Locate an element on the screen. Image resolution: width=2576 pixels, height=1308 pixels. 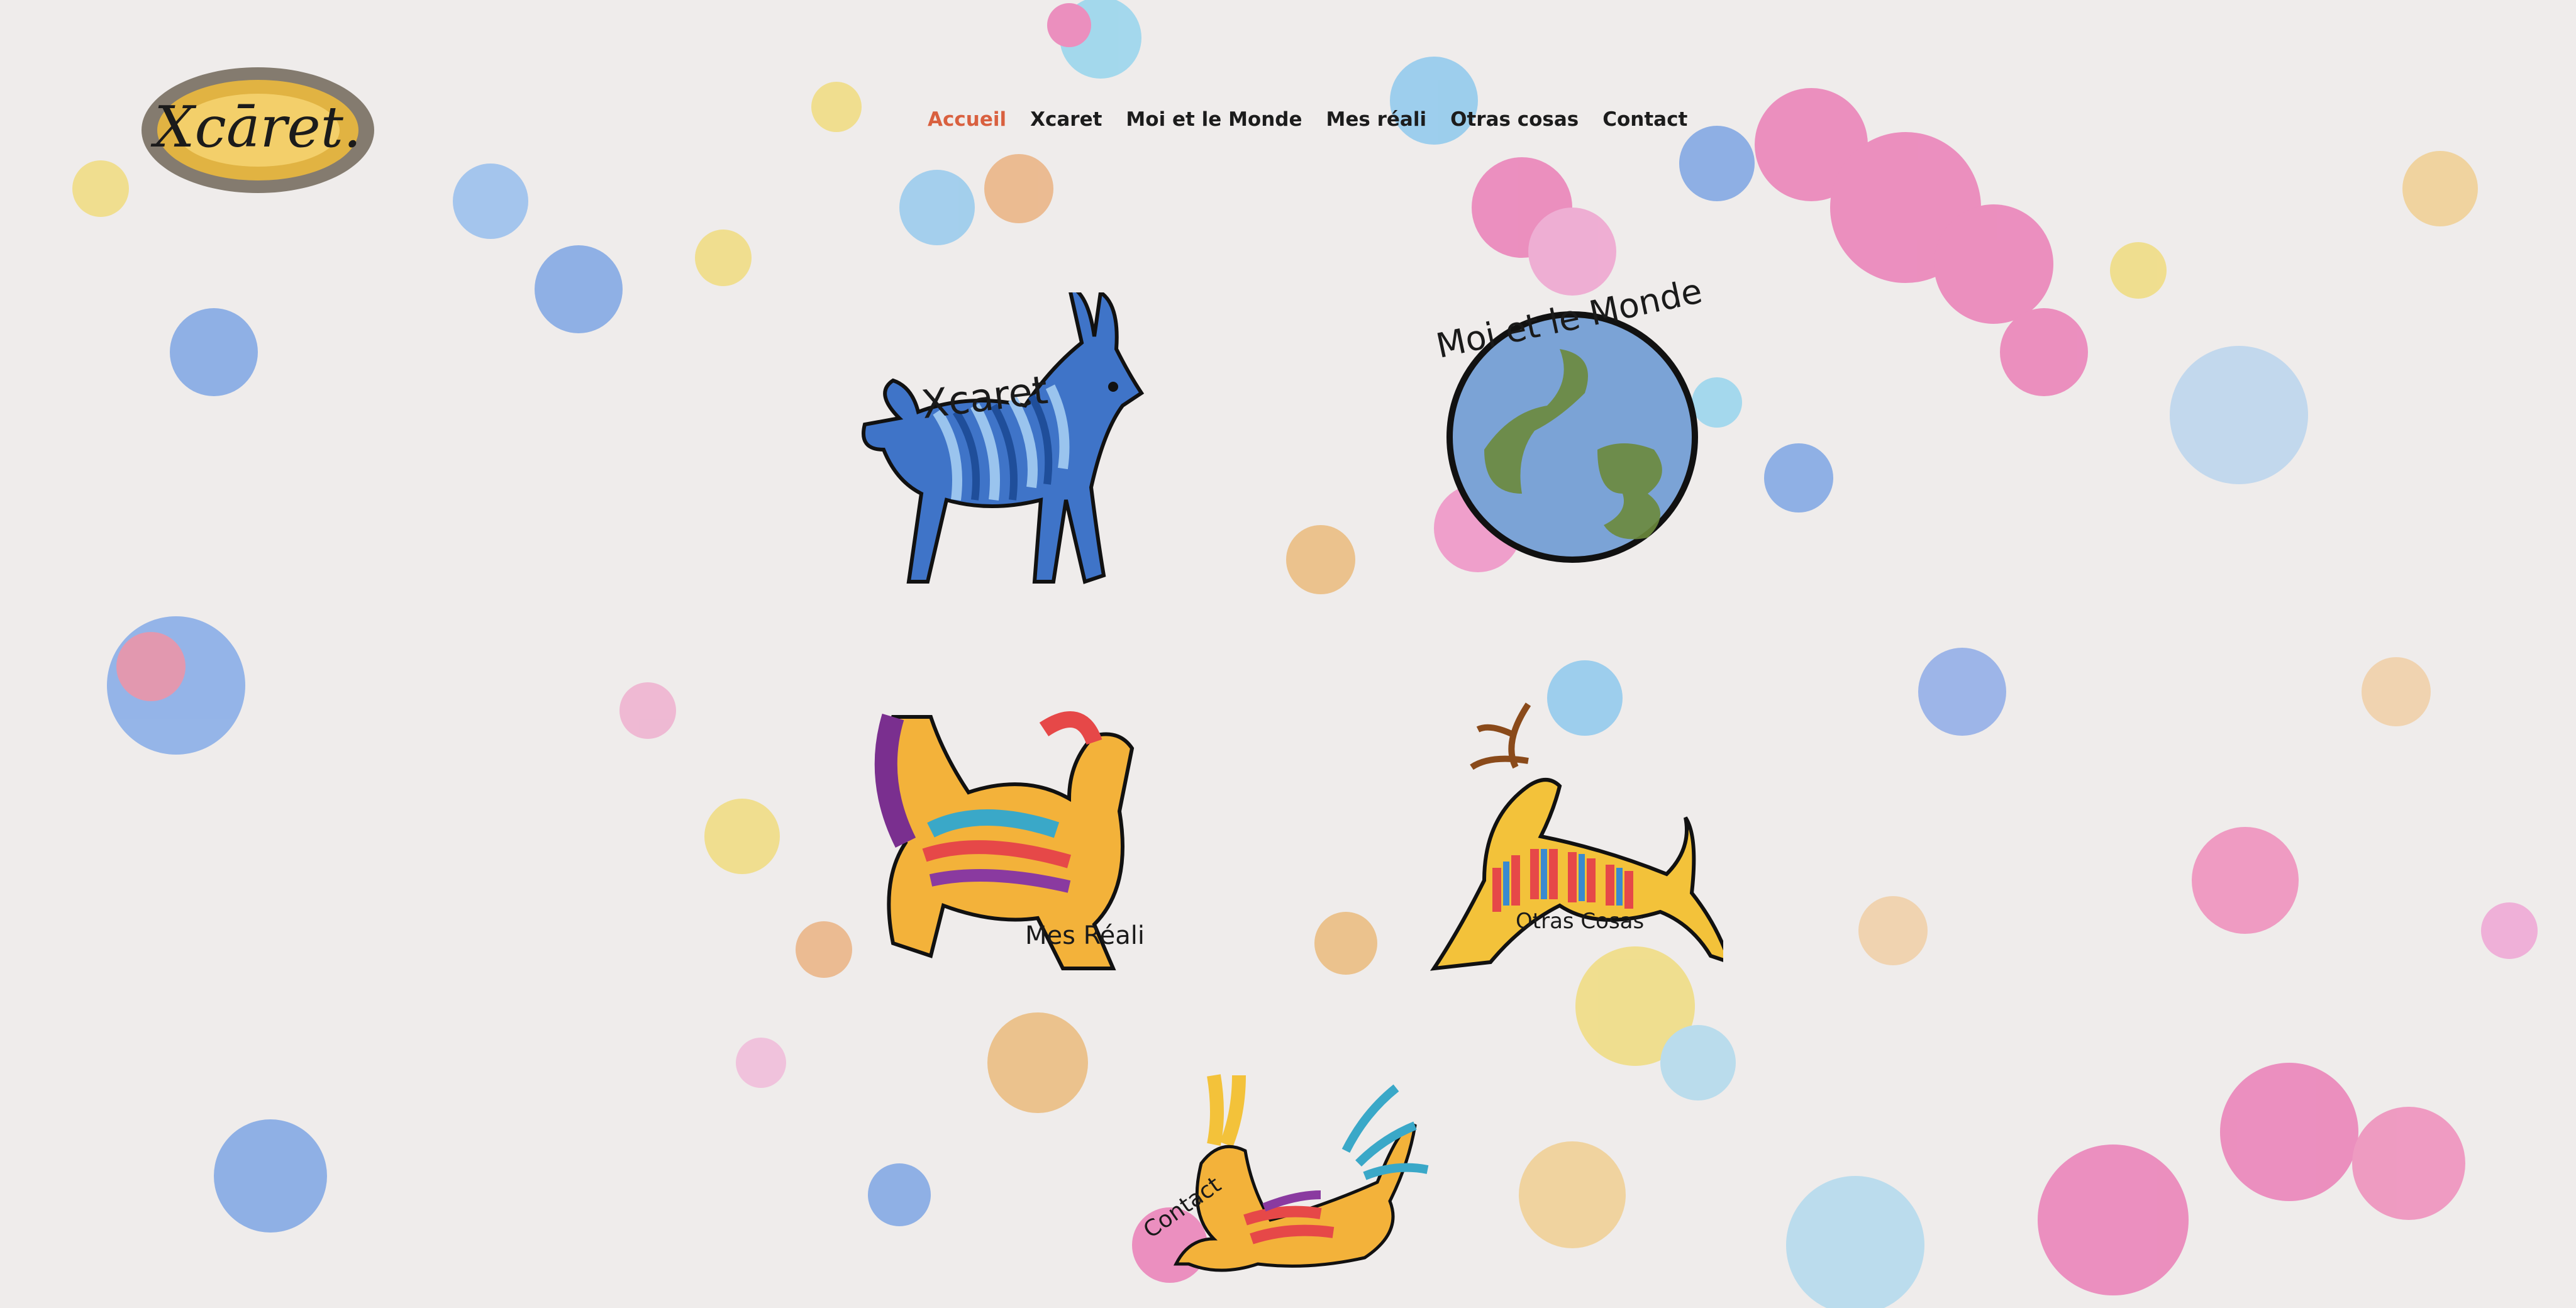
tile-otras-cosas: Otras Cosas is located at coordinates (1572, 836).